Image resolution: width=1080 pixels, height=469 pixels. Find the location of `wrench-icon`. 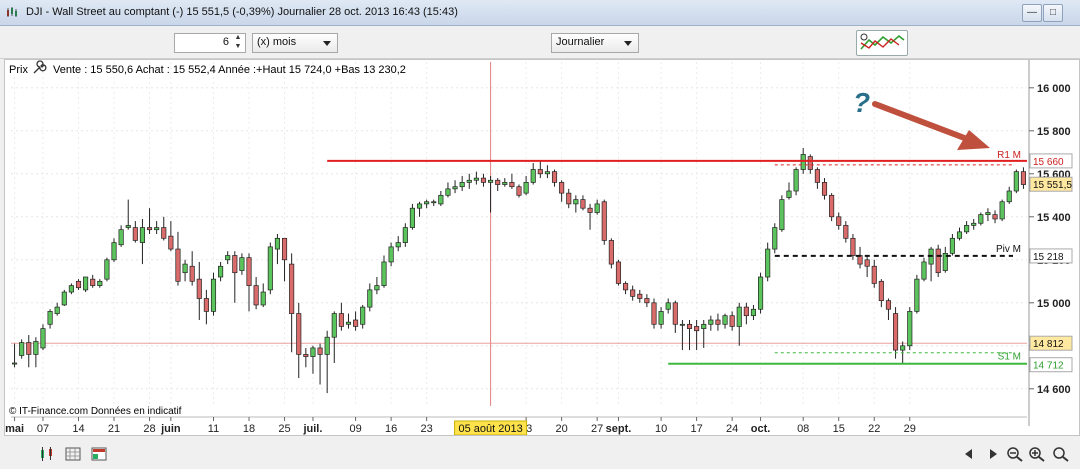

wrench-icon is located at coordinates (40, 67).